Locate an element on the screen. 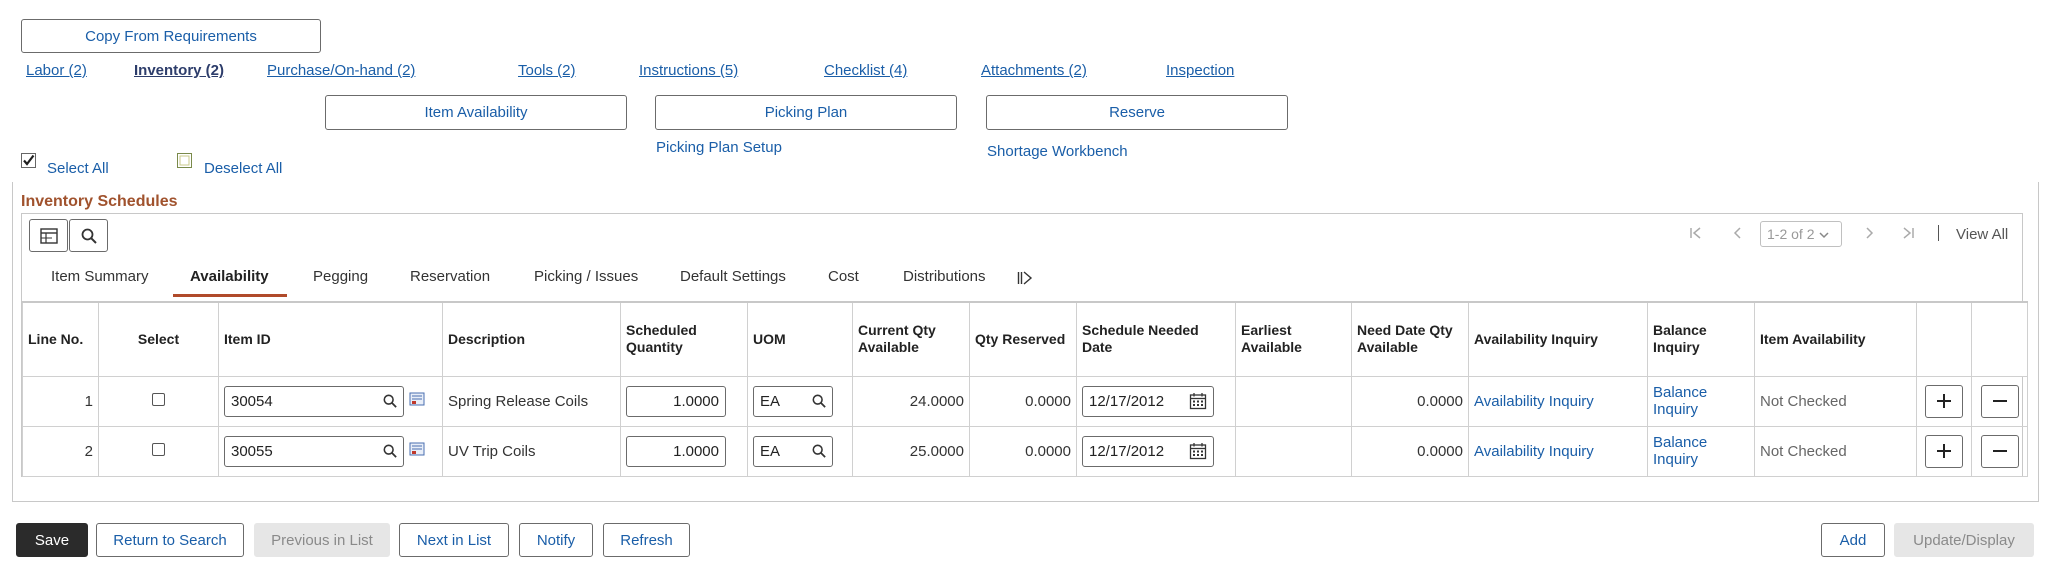 This screenshot has width=2051, height=579. picking-plan-button: Picking Plan is located at coordinates (806, 112).